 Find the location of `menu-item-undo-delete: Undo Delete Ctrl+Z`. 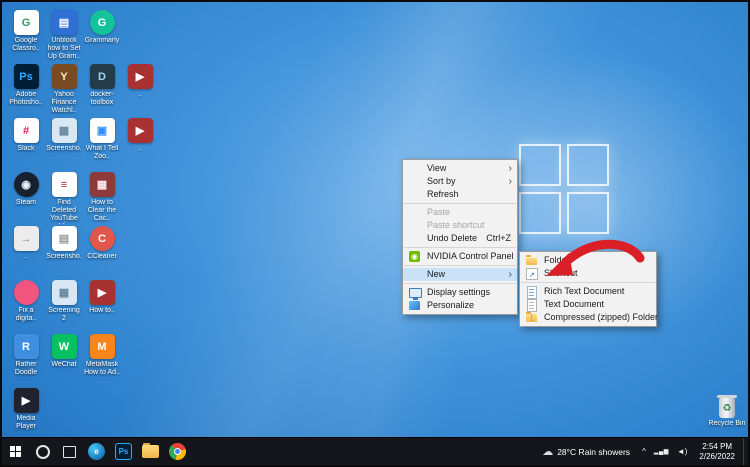

menu-item-undo-delete: Undo Delete Ctrl+Z is located at coordinates (460, 238).